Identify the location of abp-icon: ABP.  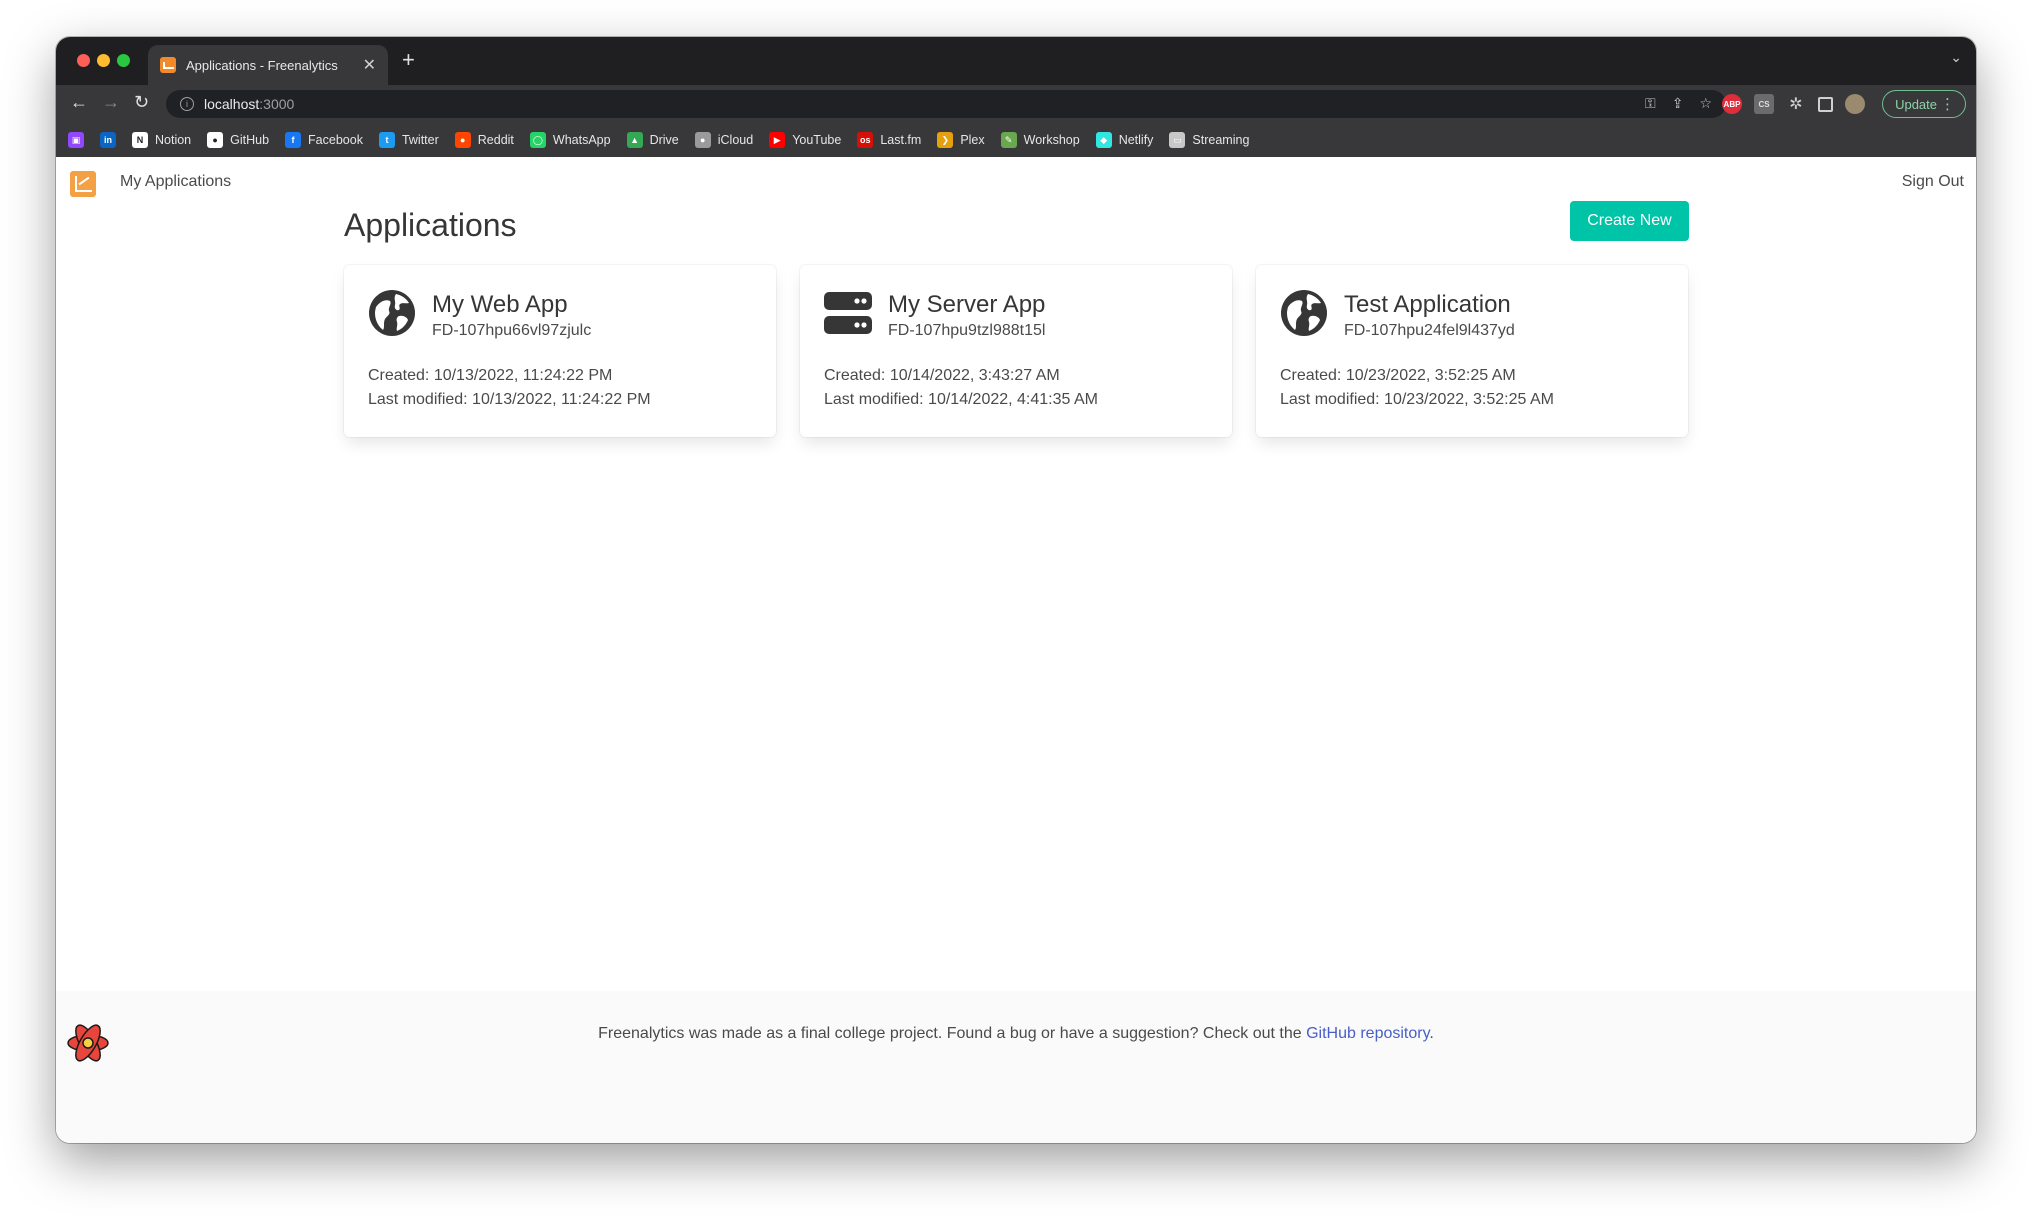
(1732, 104).